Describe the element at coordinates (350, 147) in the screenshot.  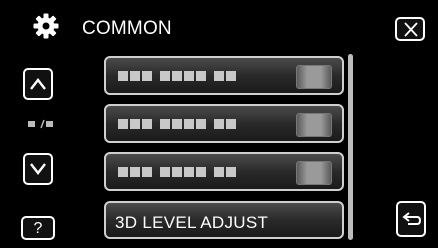
I see `scrollbar` at that location.